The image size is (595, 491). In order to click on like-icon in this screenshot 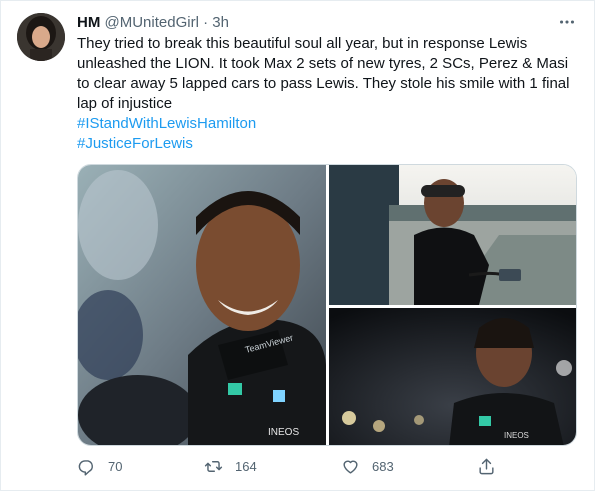, I will do `click(350, 467)`.